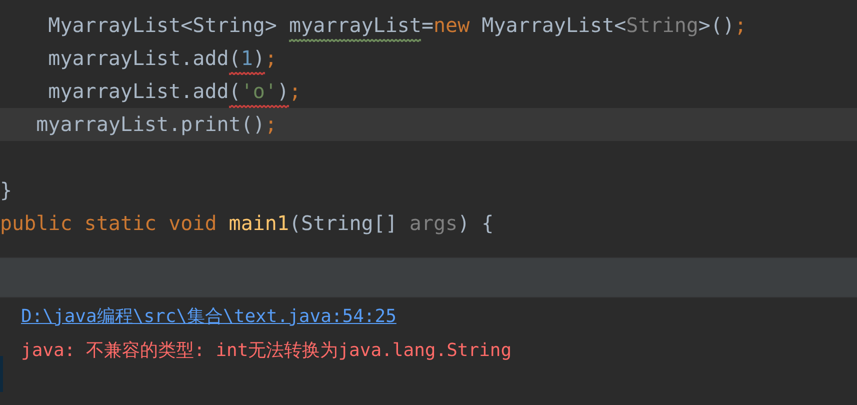 The width and height of the screenshot is (857, 405). Describe the element at coordinates (208, 317) in the screenshot. I see `file-link: D:\java编程\src\集合\text.java:54:25` at that location.